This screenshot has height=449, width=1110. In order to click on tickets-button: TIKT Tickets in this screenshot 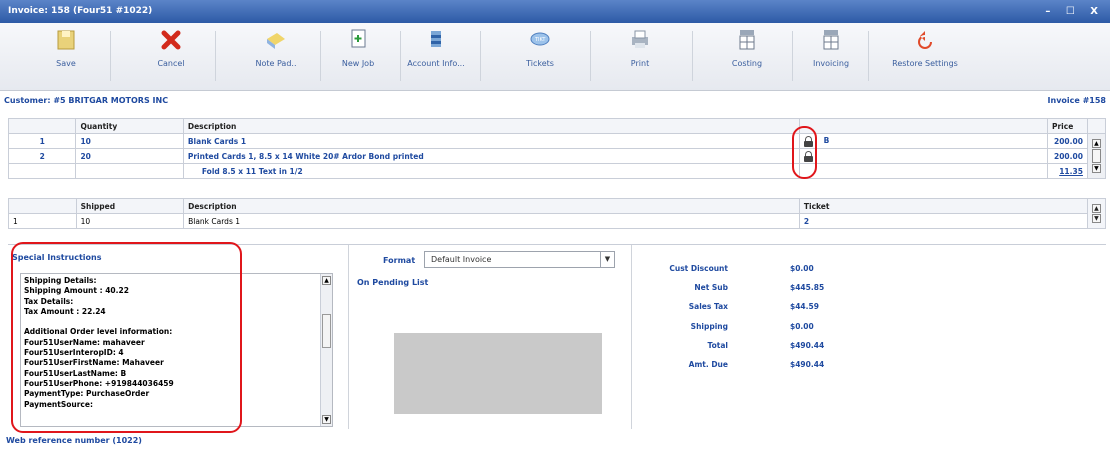, I will do `click(540, 56)`.